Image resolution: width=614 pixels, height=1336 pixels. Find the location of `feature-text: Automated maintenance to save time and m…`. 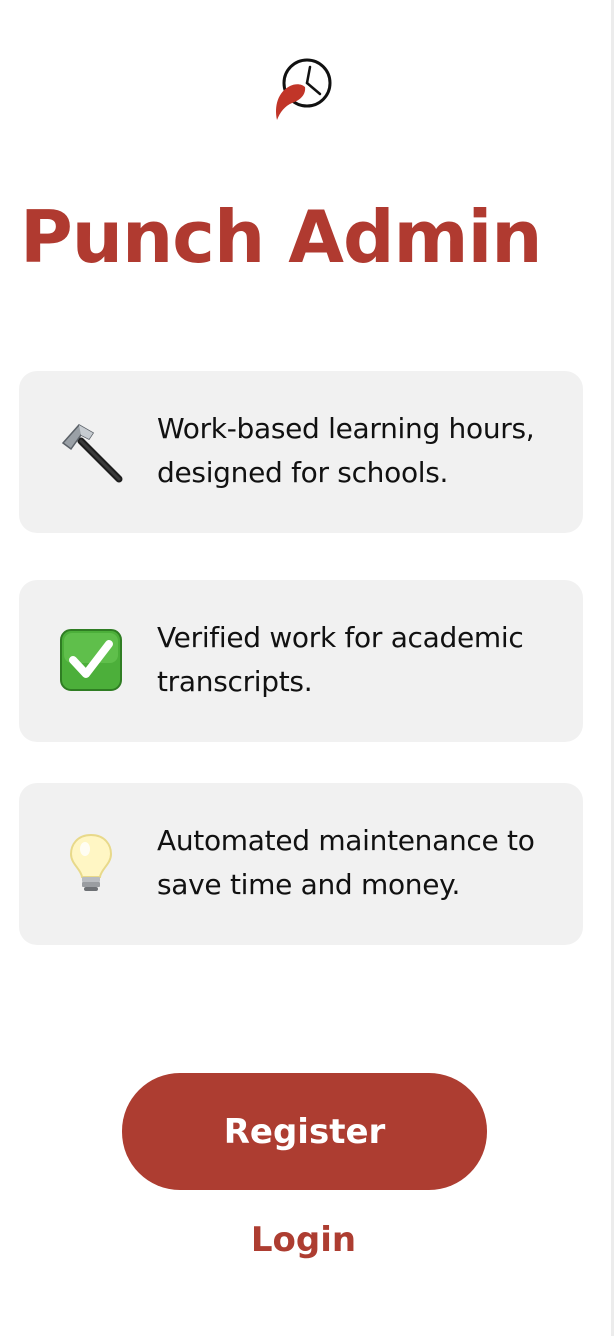

feature-text: Automated maintenance to save time and m… is located at coordinates (346, 862).